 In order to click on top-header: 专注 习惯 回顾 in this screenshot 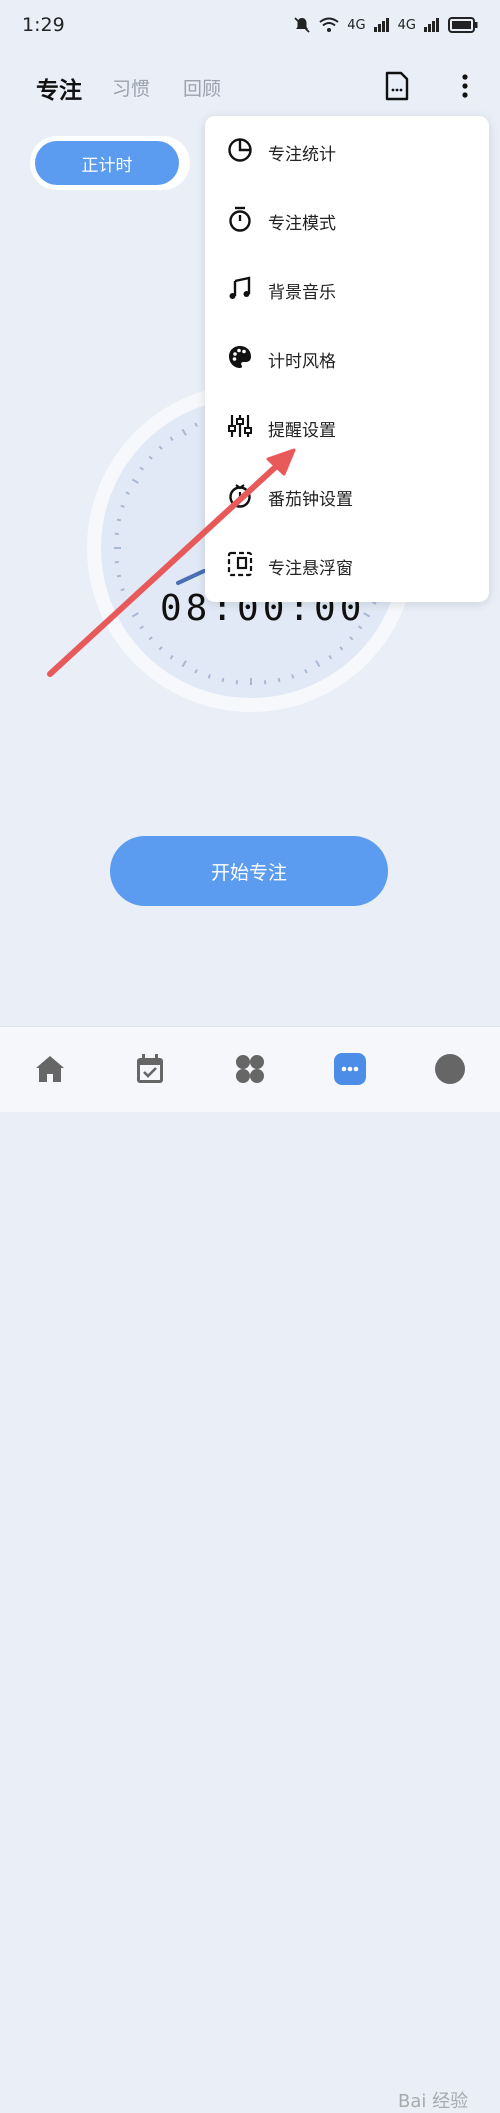, I will do `click(250, 87)`.